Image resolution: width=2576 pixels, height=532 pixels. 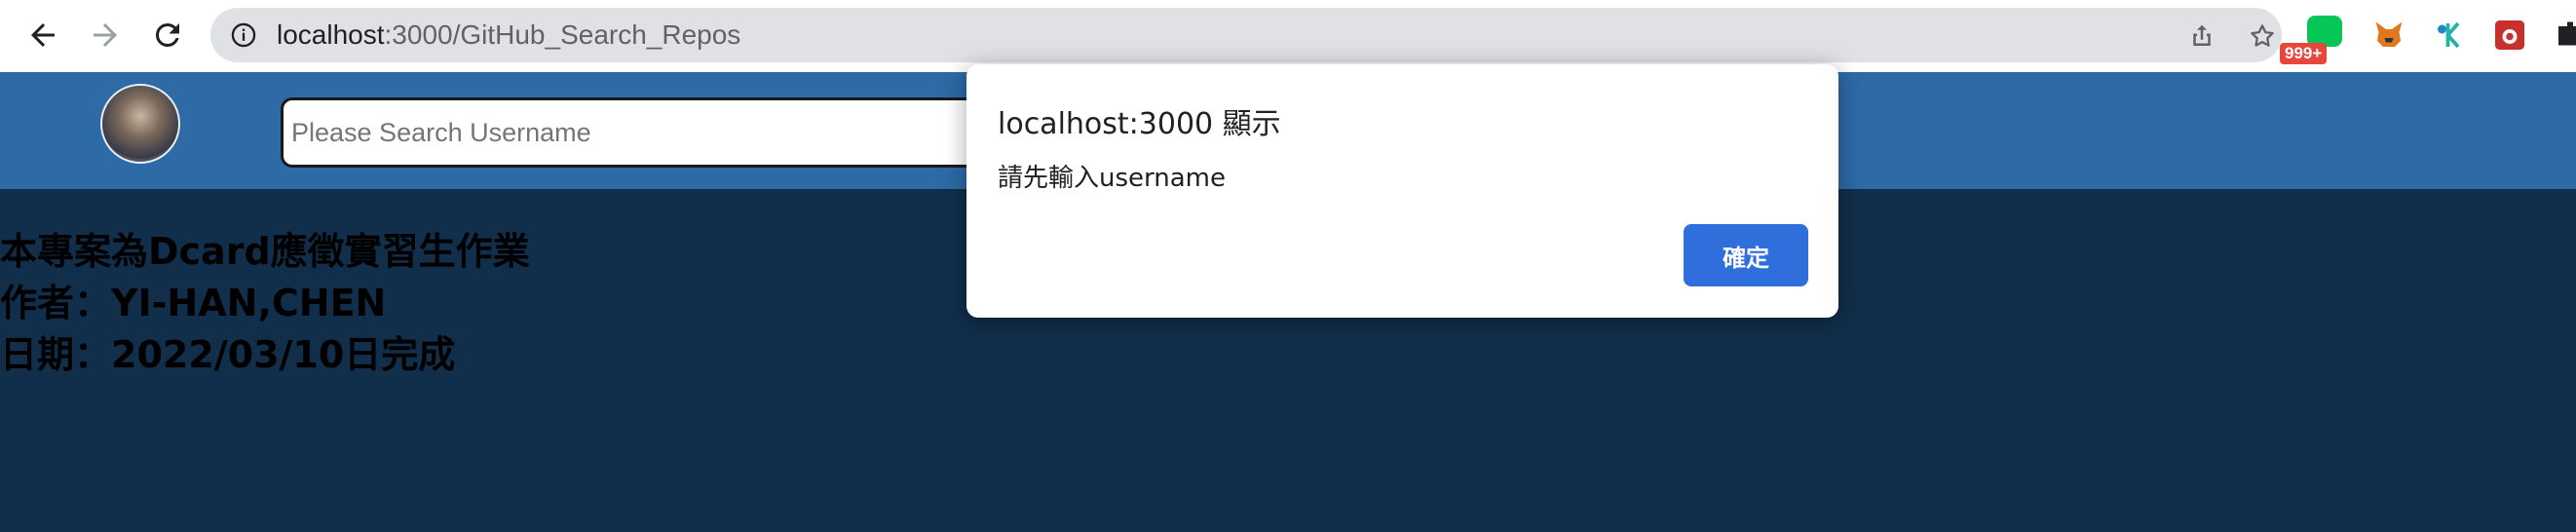 What do you see at coordinates (2262, 36) in the screenshot?
I see `star-icon` at bounding box center [2262, 36].